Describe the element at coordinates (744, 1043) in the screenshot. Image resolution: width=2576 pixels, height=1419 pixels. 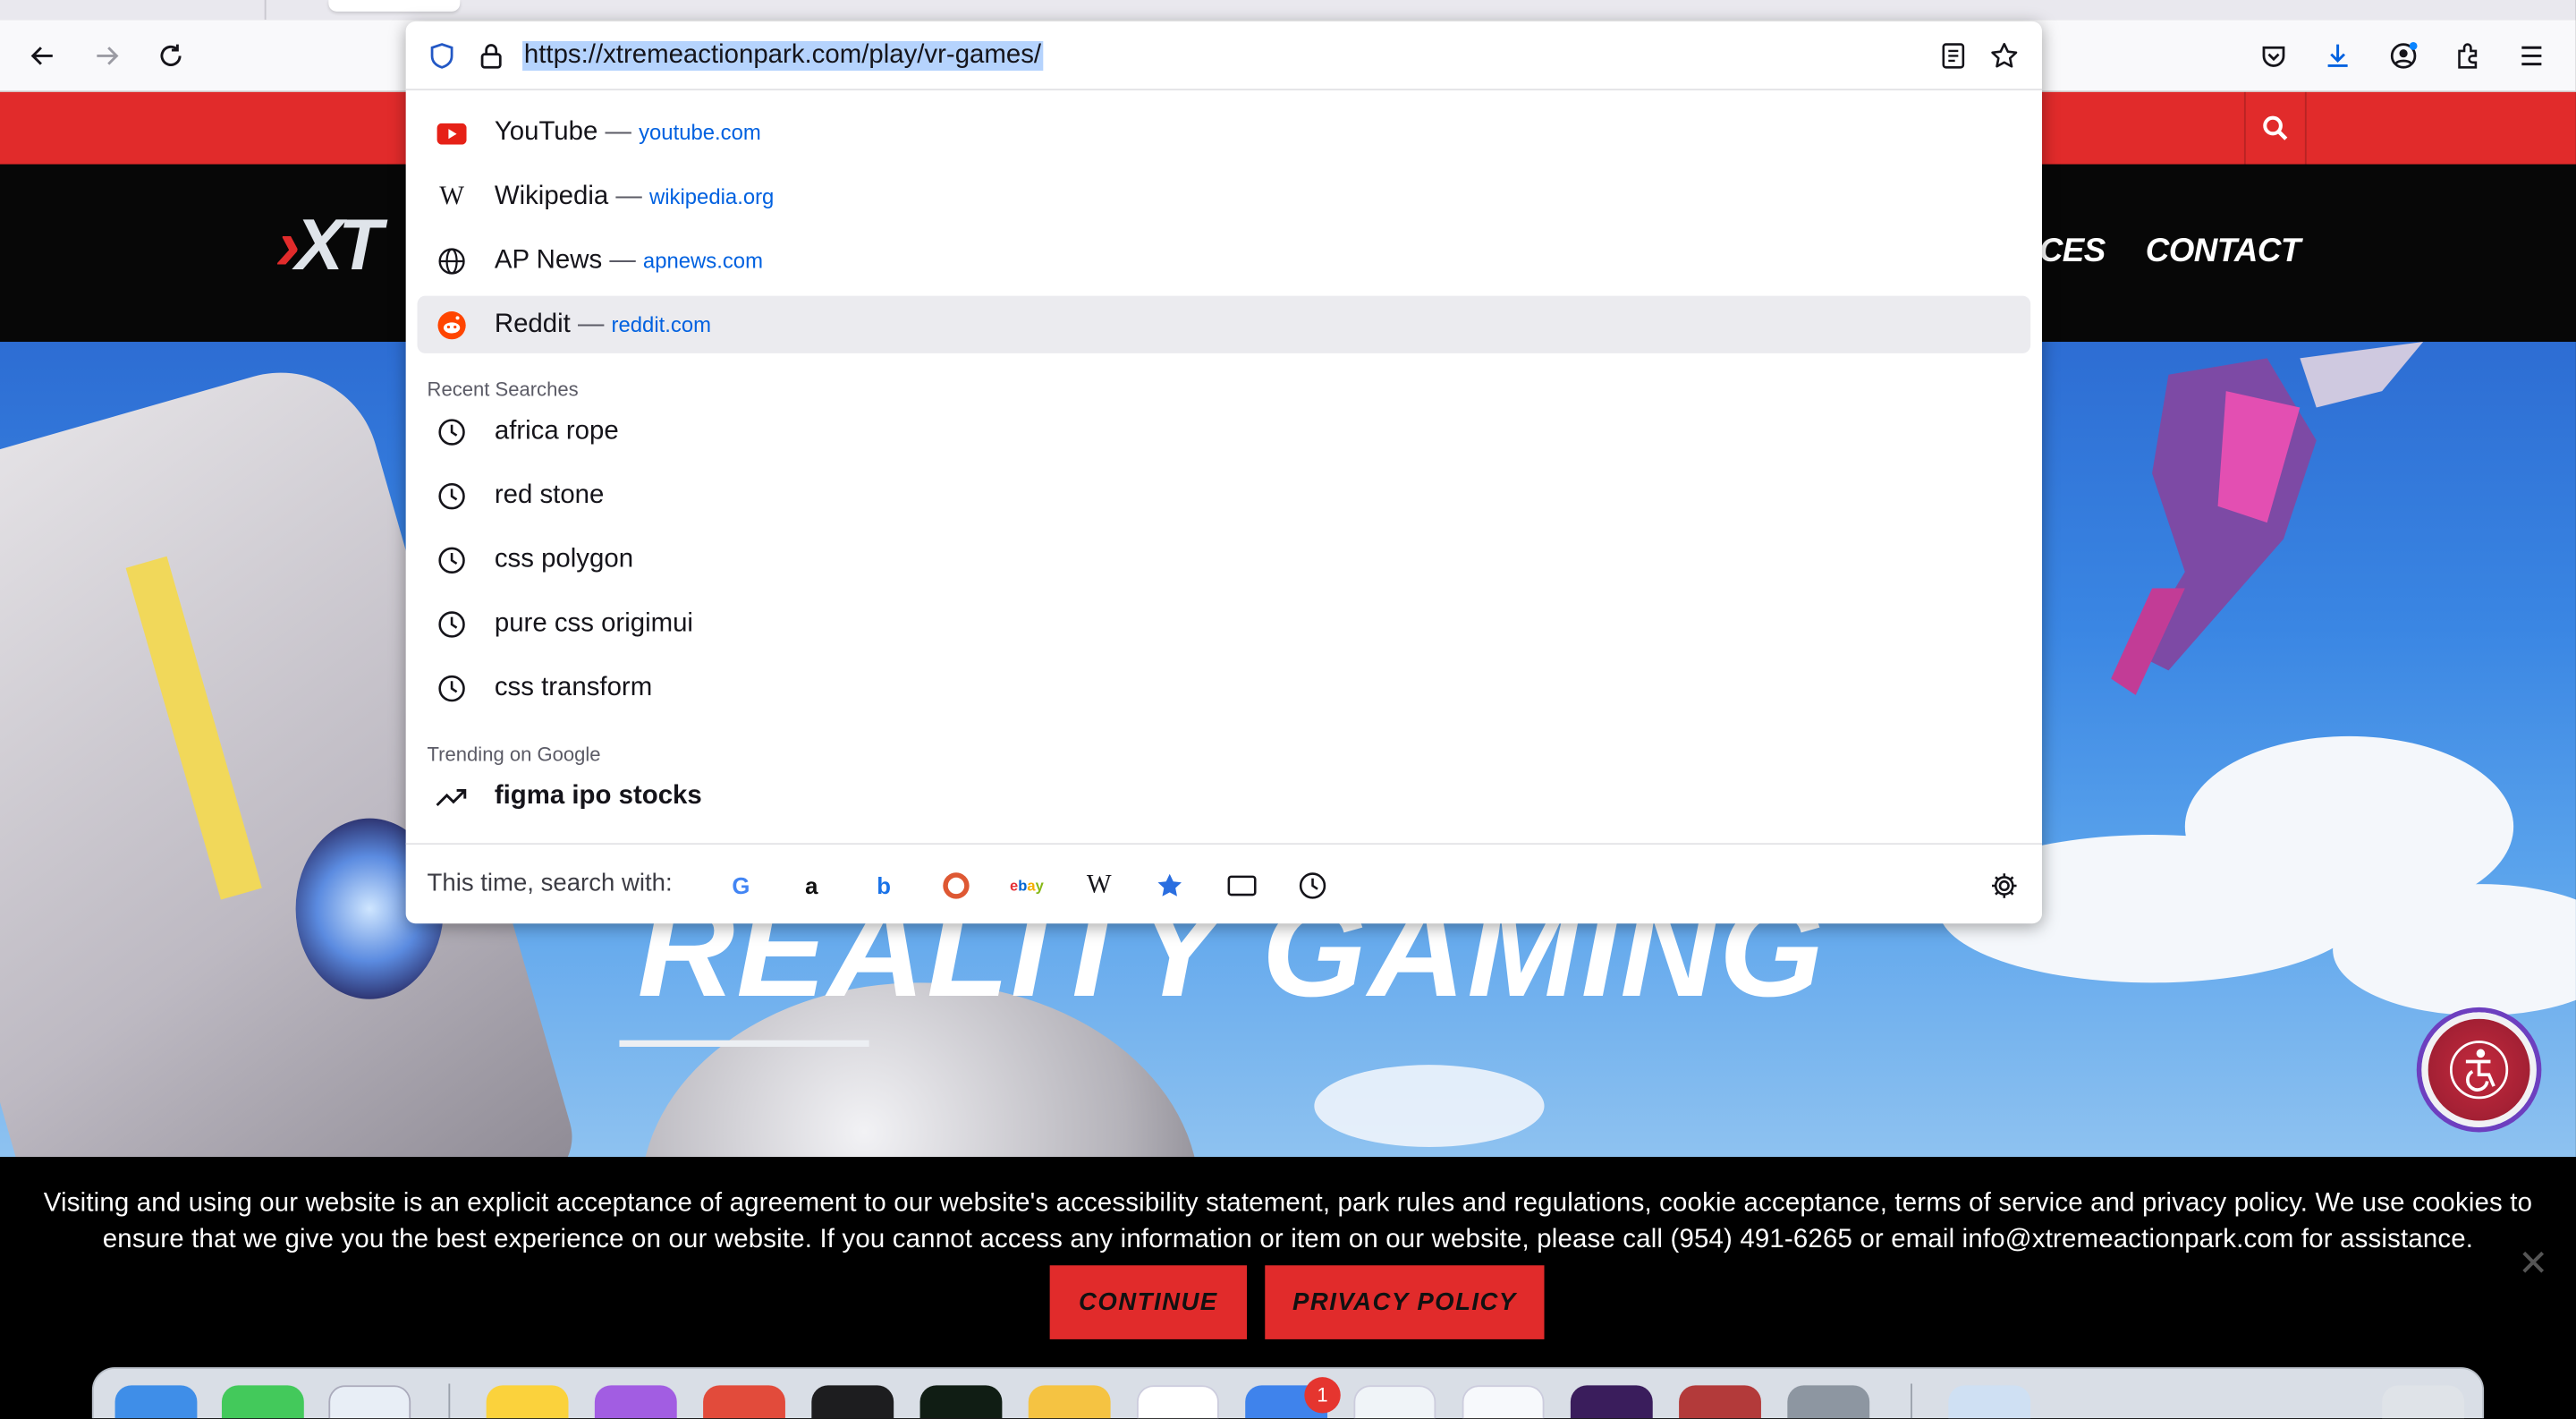
I see `hero-underline` at that location.